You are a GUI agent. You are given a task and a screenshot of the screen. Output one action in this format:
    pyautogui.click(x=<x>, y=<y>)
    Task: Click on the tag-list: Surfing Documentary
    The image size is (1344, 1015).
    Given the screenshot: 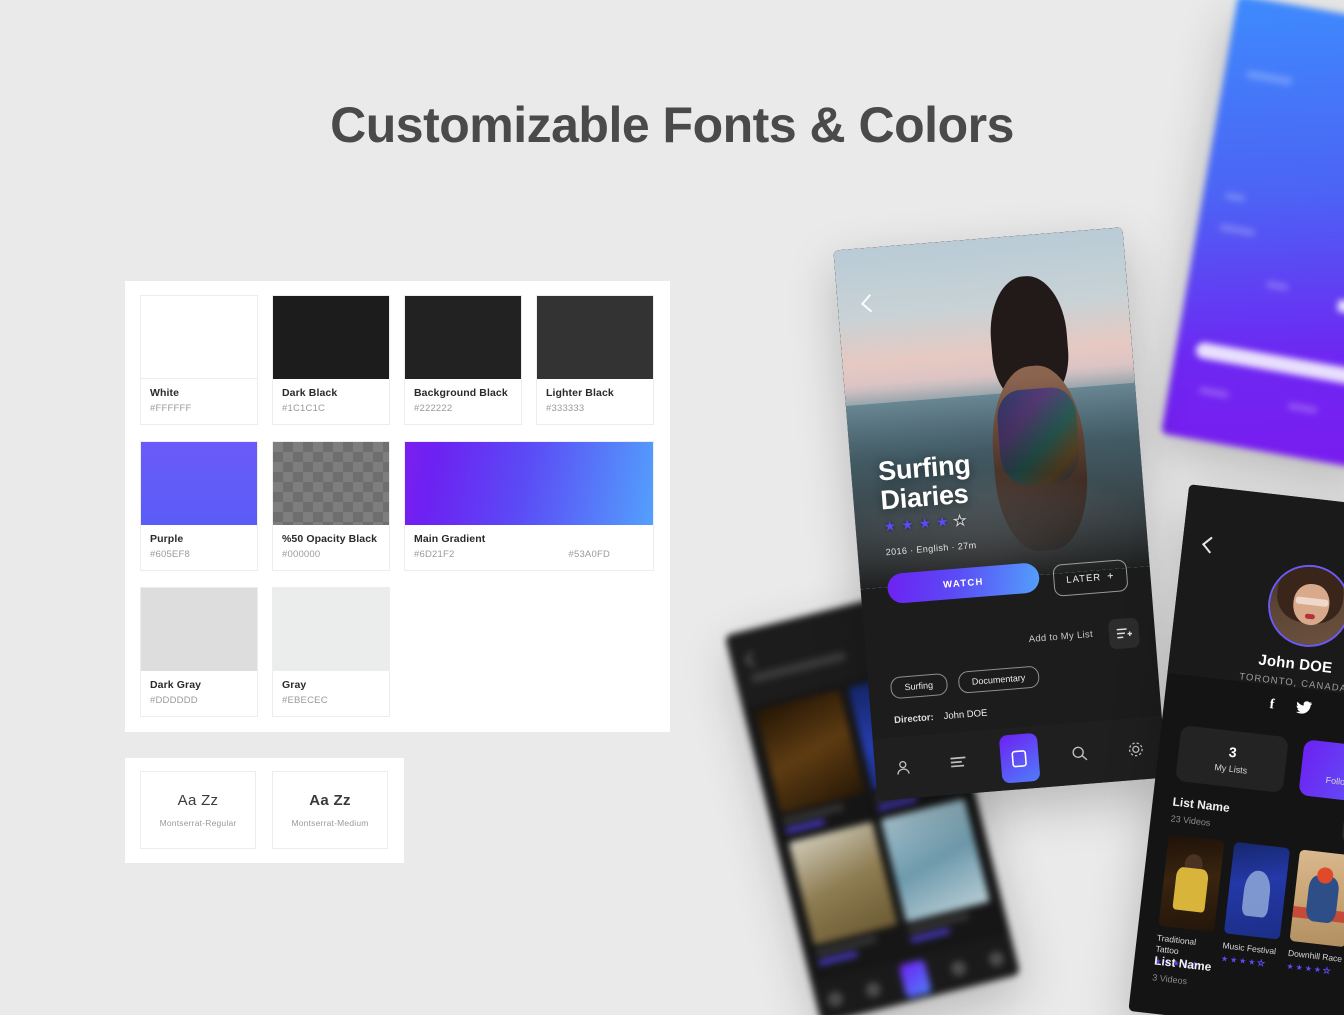 What is the action you would take?
    pyautogui.click(x=965, y=682)
    